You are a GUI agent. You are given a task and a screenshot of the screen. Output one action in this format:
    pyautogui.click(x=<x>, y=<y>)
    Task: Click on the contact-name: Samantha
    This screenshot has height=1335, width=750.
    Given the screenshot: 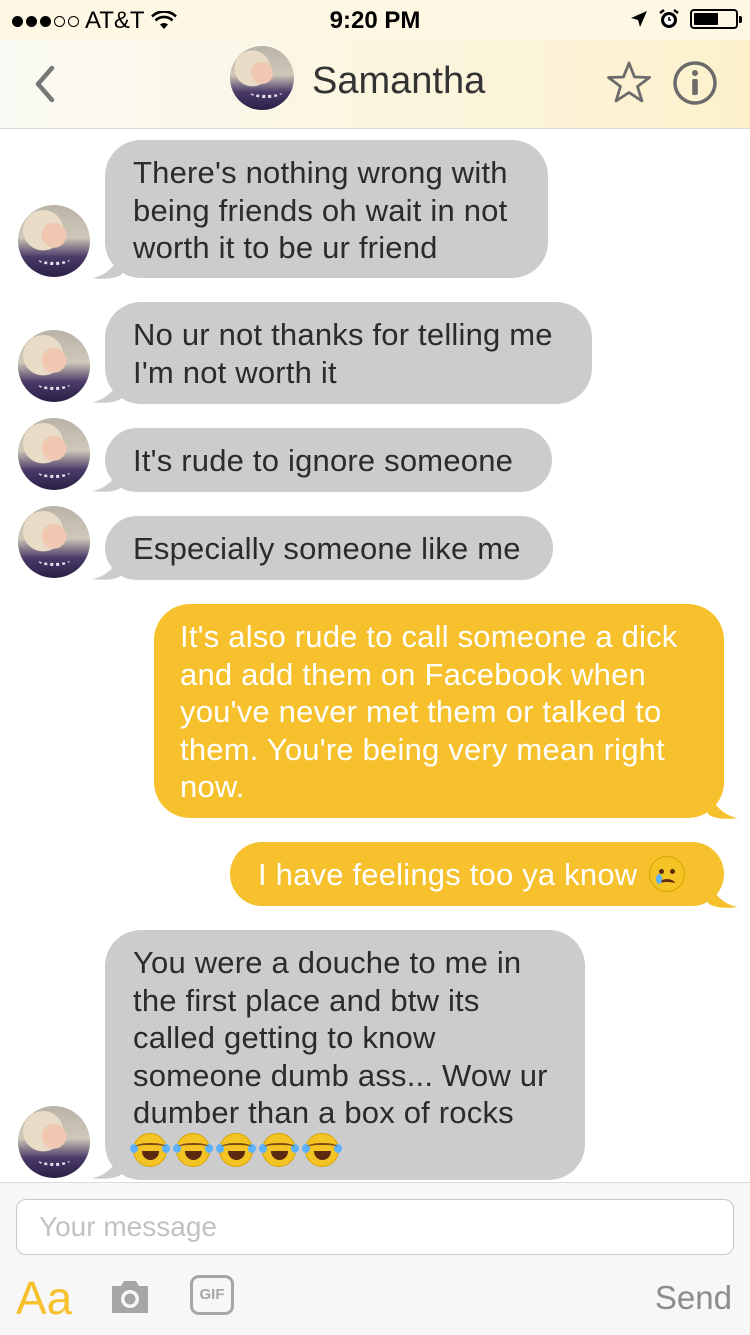 What is the action you would take?
    pyautogui.click(x=398, y=81)
    